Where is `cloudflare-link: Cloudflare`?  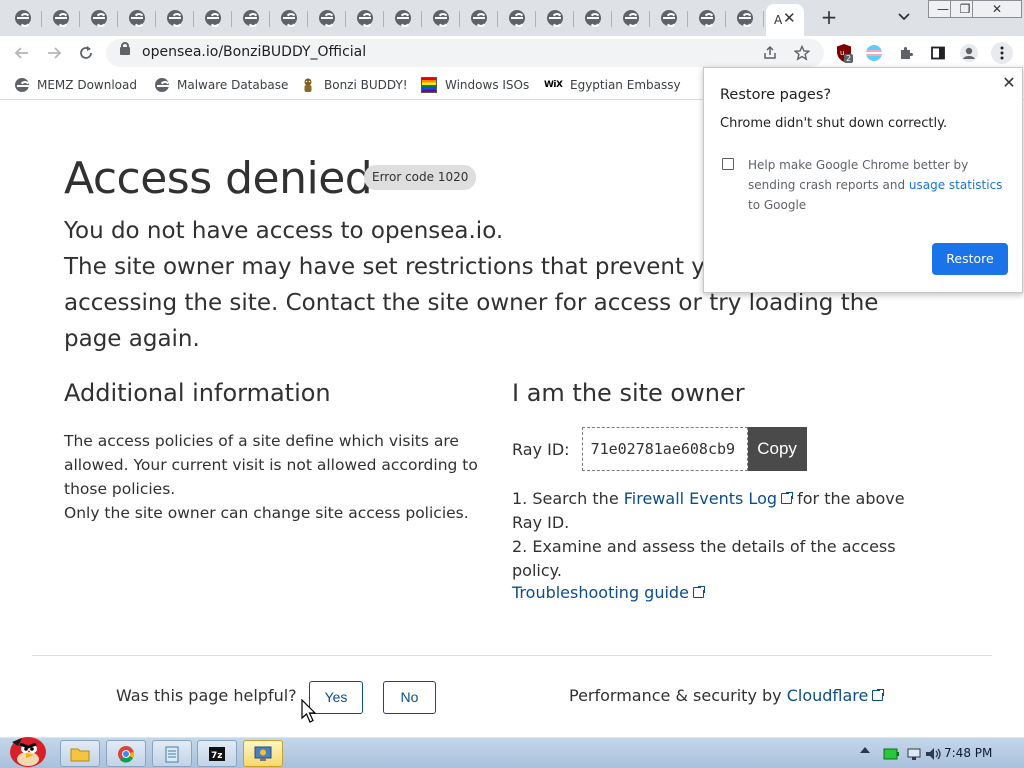
cloudflare-link: Cloudflare is located at coordinates (836, 695).